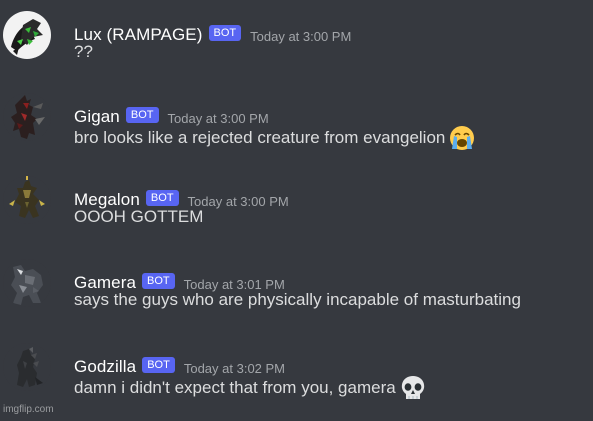  I want to click on megalon-avatar-icon, so click(27, 200).